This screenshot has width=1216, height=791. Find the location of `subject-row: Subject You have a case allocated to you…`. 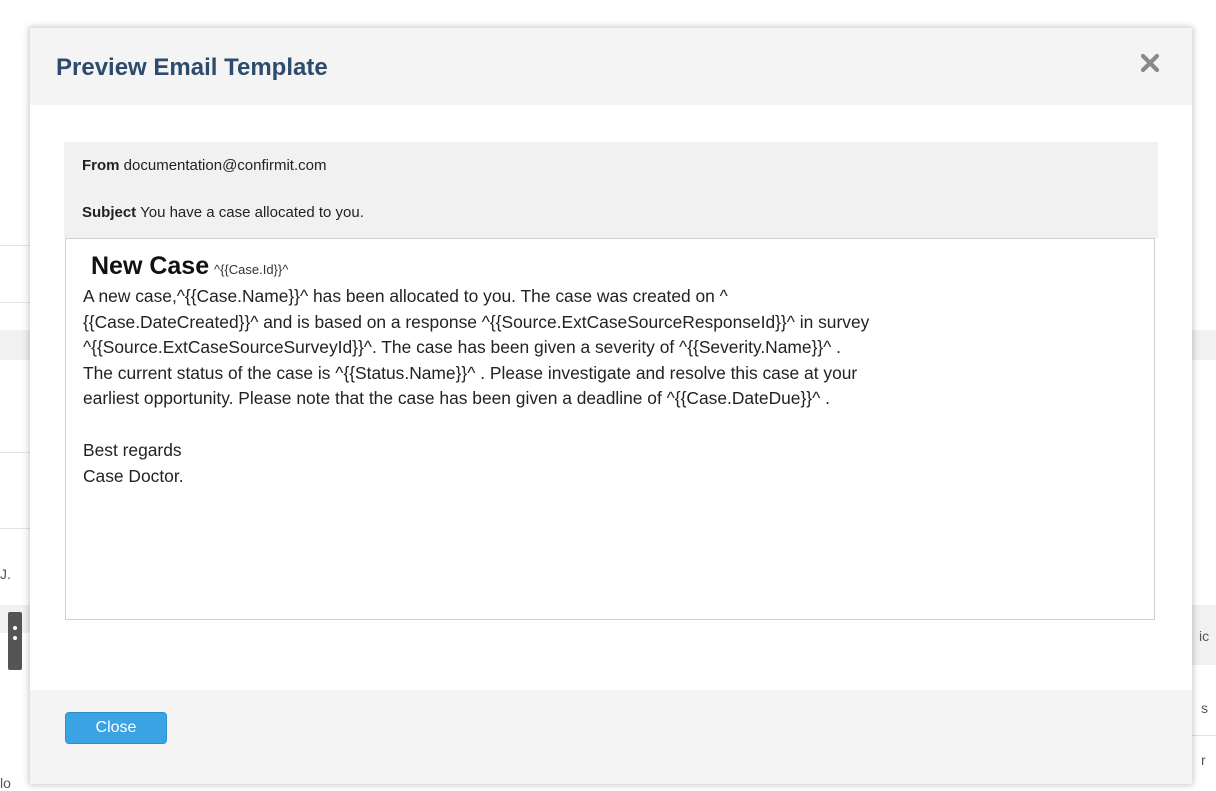

subject-row: Subject You have a case allocated to you… is located at coordinates (223, 212).